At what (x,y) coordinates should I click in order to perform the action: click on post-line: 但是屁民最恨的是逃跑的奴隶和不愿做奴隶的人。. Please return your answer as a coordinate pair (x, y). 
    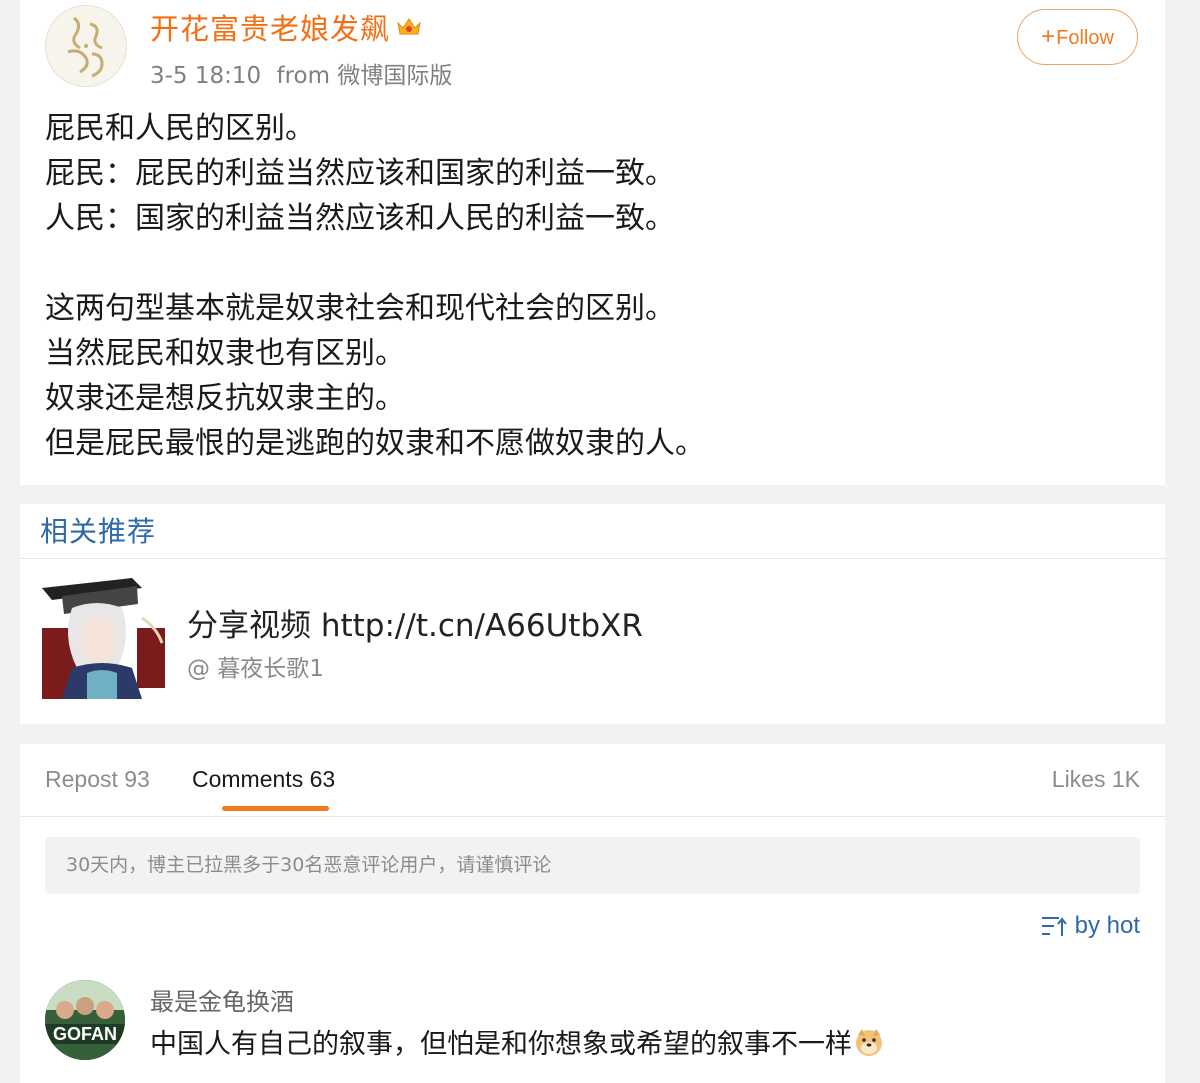
    Looking at the image, I should click on (375, 443).